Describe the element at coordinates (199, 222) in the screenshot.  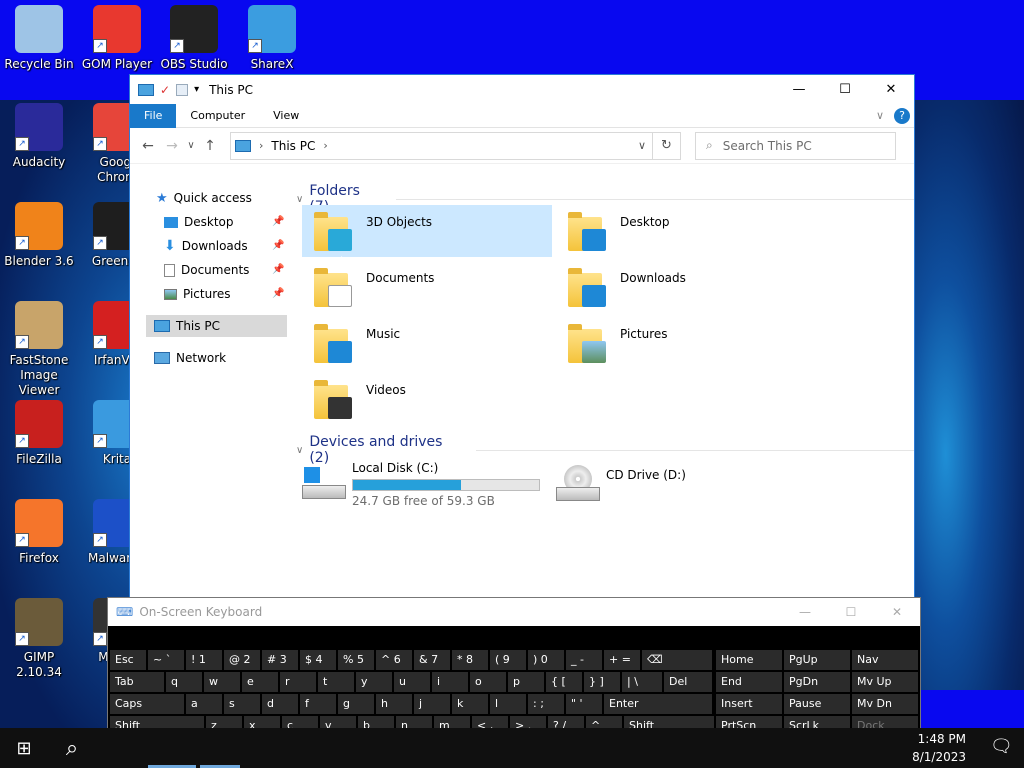
I see `nav-desktop: Desktop` at that location.